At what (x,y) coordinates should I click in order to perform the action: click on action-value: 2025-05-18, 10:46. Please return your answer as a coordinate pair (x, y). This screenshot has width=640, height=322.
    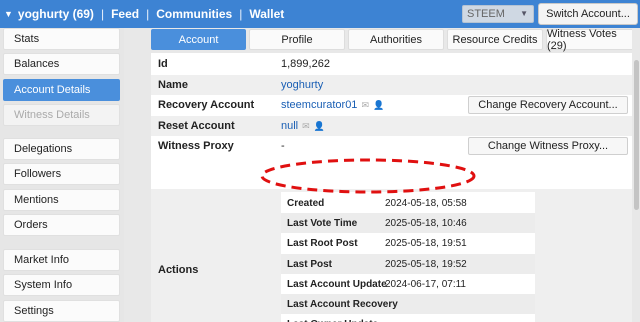
    Looking at the image, I should click on (426, 223).